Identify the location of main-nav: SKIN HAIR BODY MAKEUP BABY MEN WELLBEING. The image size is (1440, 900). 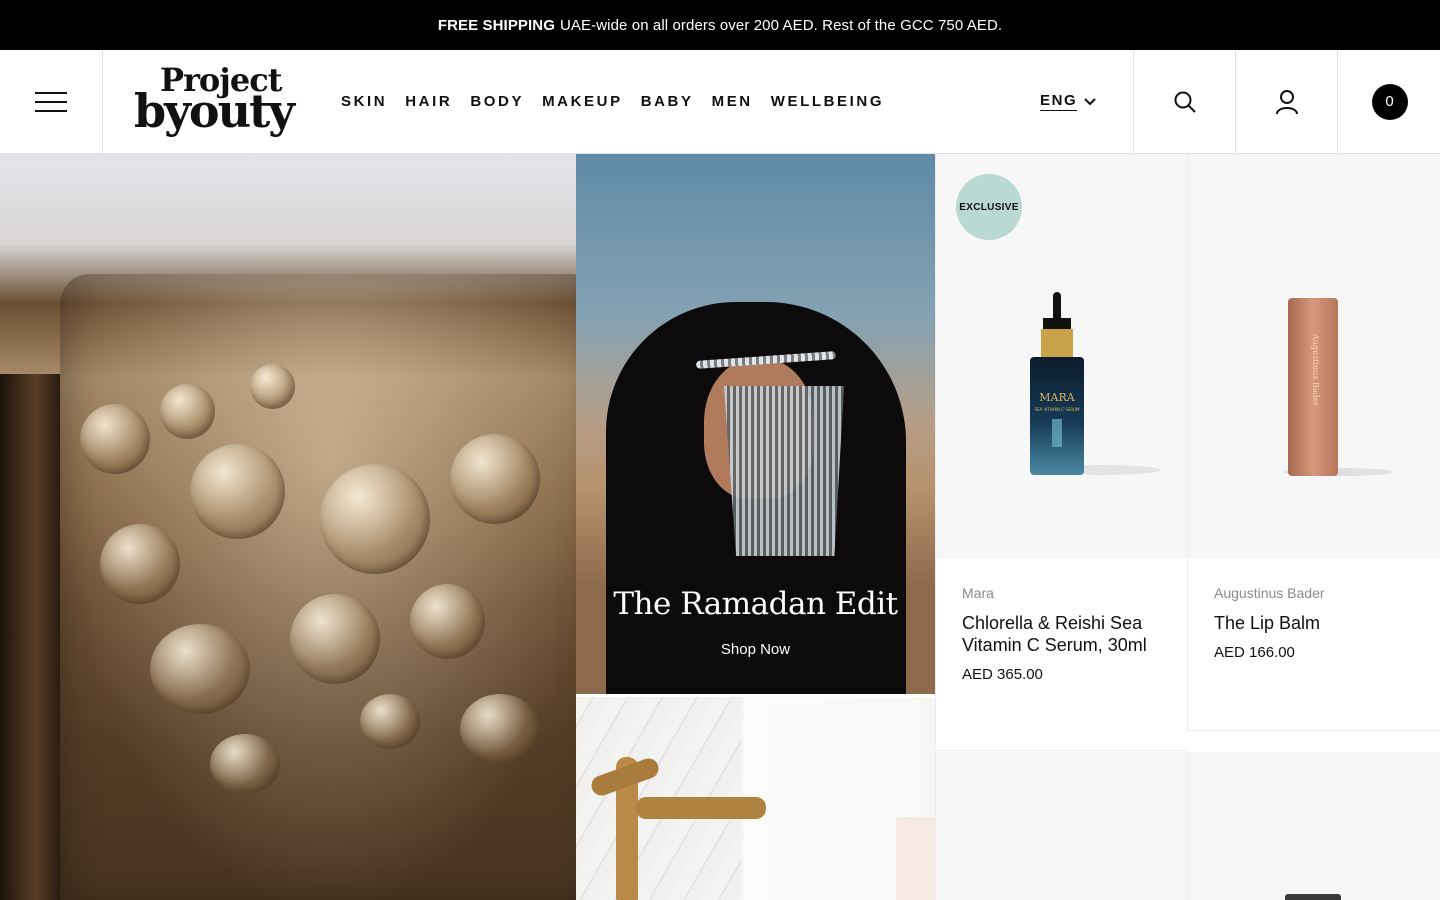
(621, 101).